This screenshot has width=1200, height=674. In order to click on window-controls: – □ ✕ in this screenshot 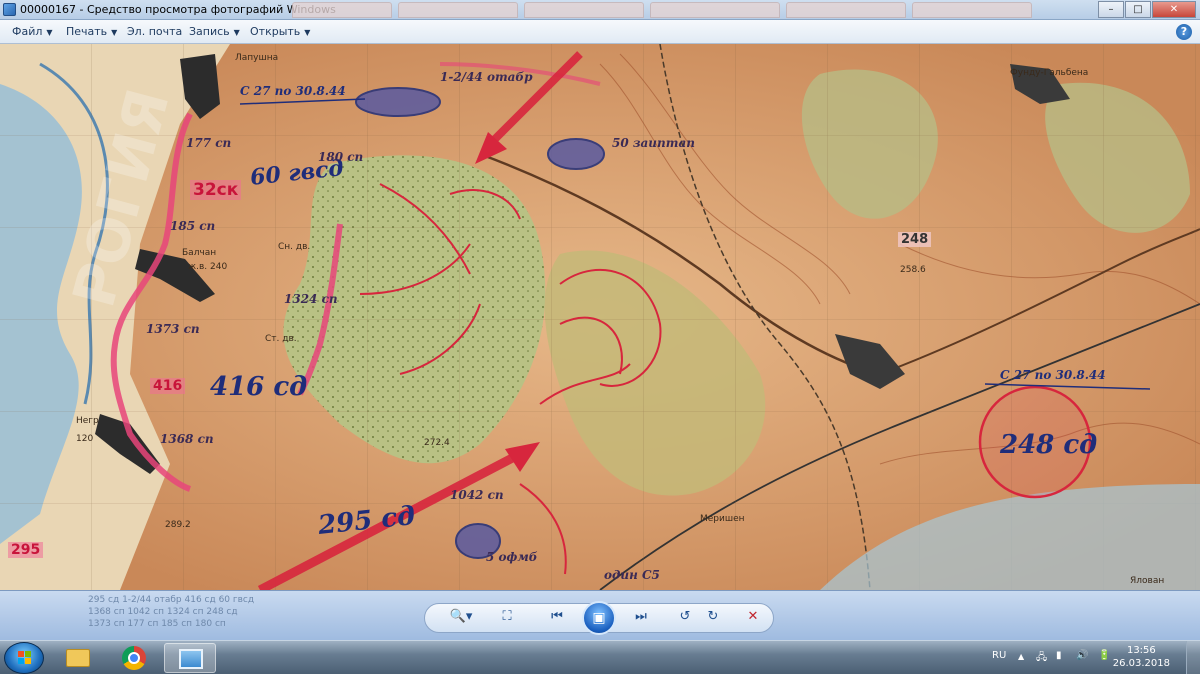, I will do `click(1147, 9)`.